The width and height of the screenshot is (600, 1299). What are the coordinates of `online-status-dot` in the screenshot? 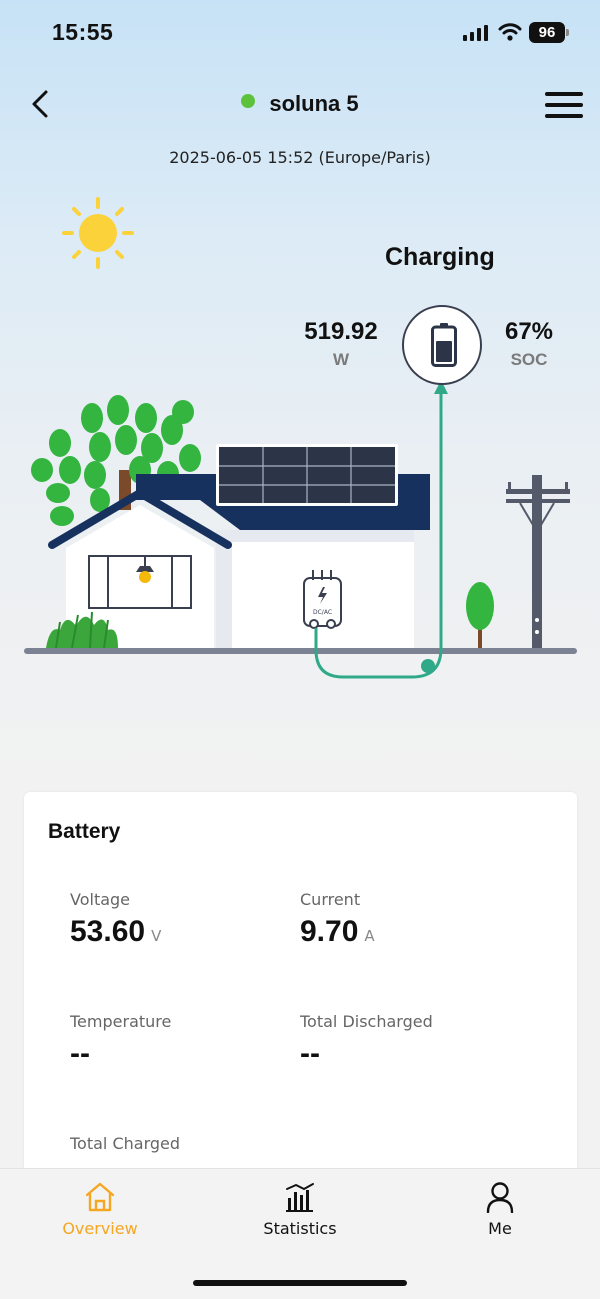 It's located at (248, 101).